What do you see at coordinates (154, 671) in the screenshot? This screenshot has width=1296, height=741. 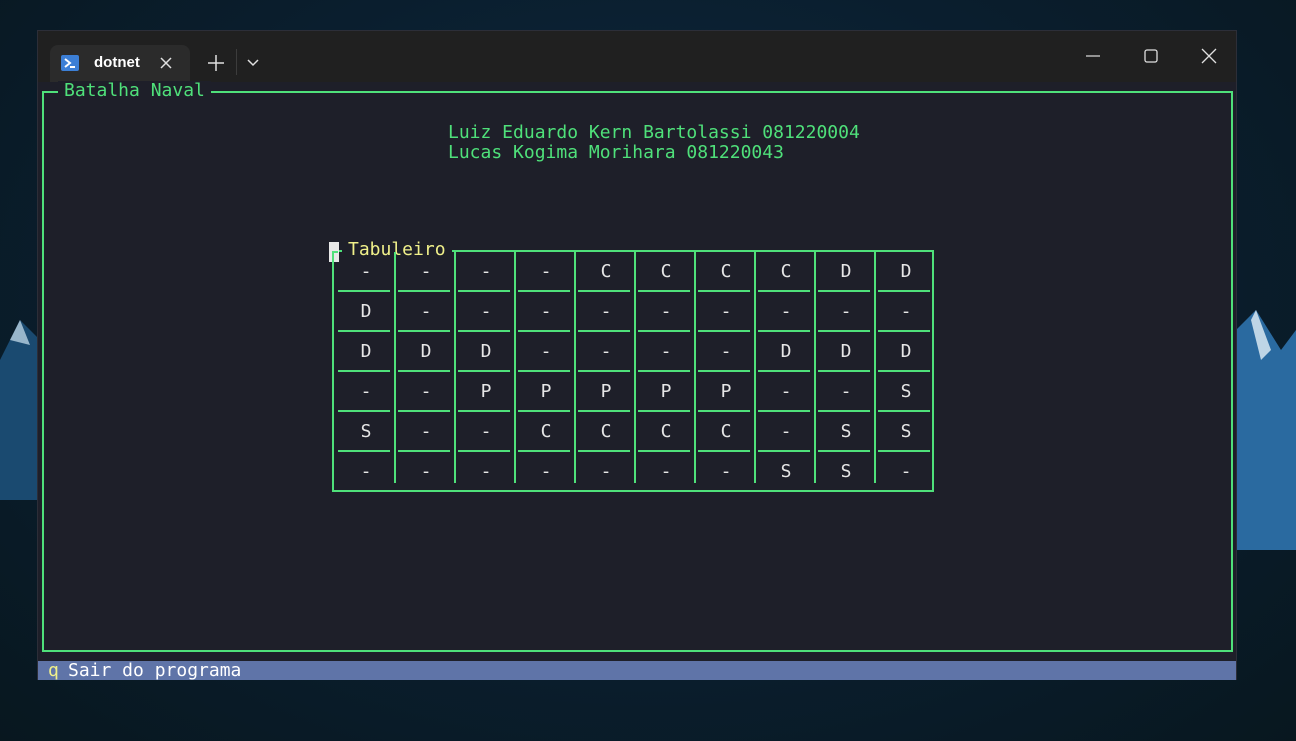 I see `status-label-quit: Sair do programa` at bounding box center [154, 671].